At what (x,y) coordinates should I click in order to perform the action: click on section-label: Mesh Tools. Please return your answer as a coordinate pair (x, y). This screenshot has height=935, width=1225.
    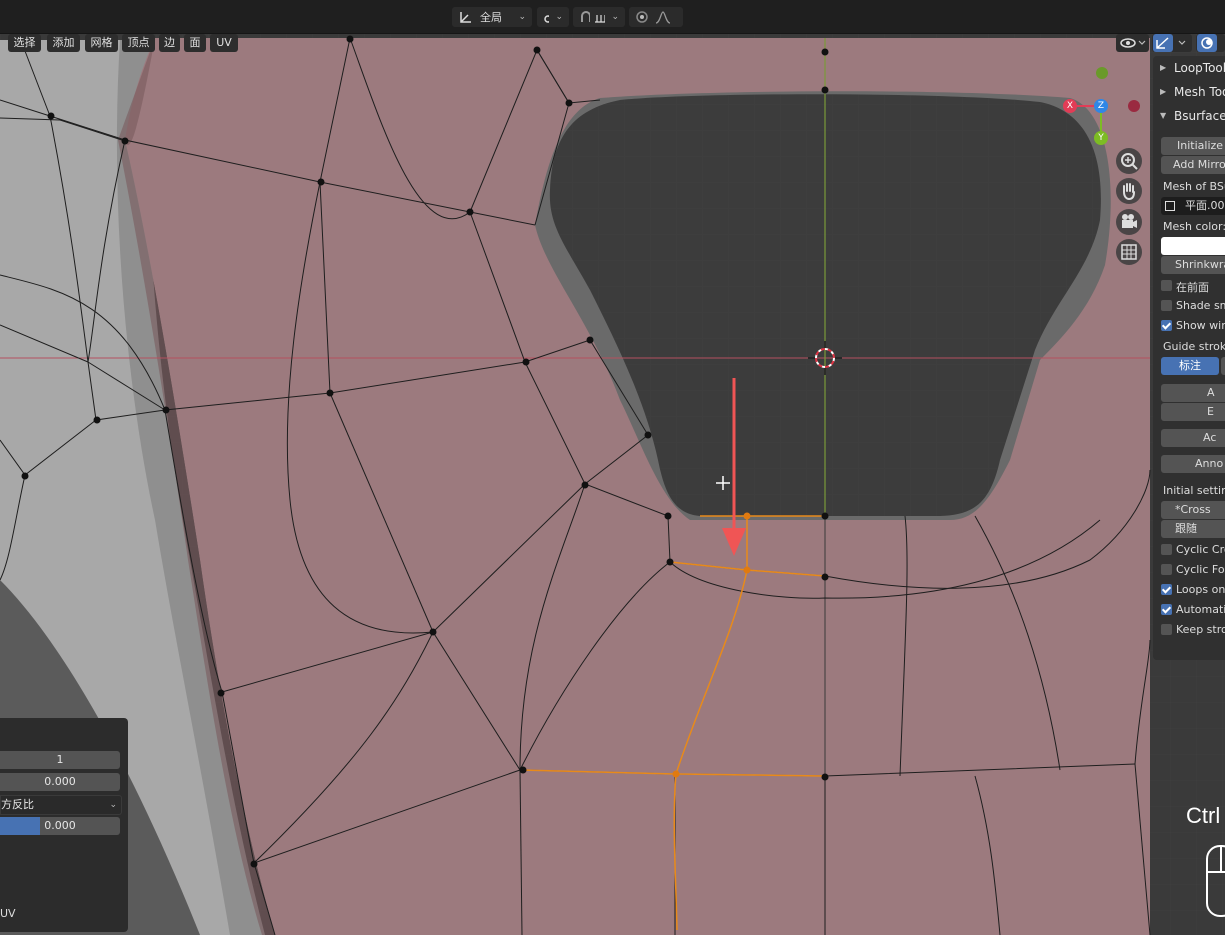
    Looking at the image, I should click on (1199, 92).